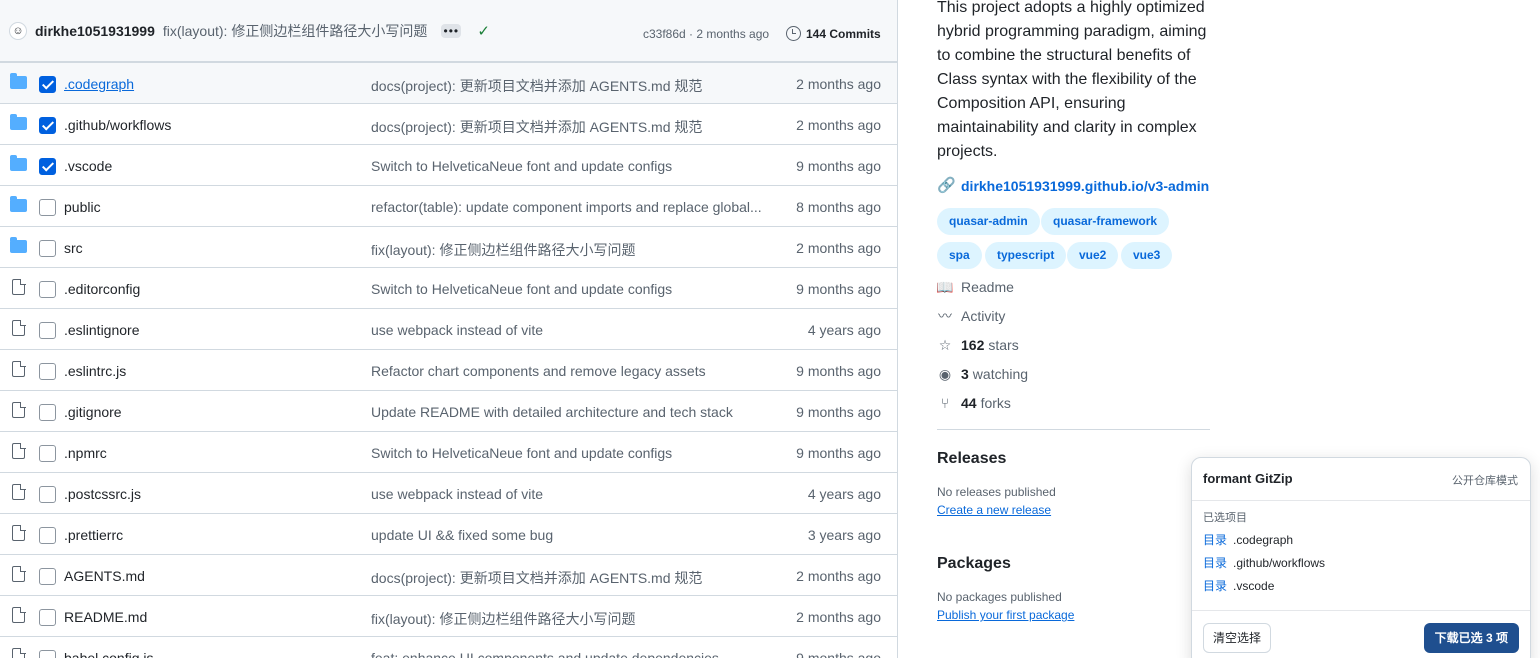  What do you see at coordinates (945, 286) in the screenshot?
I see `book-icon: 📖` at bounding box center [945, 286].